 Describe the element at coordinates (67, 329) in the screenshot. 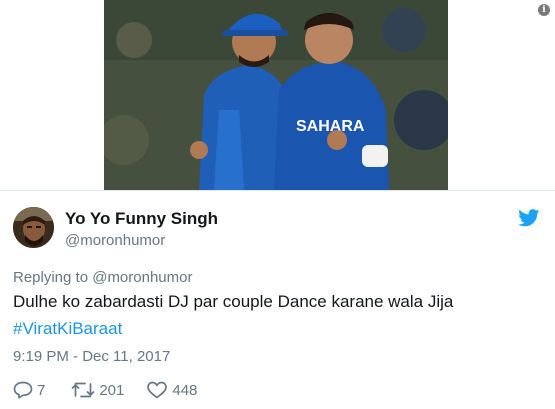

I see `hashtag-link: #ViratKiBaraat` at that location.